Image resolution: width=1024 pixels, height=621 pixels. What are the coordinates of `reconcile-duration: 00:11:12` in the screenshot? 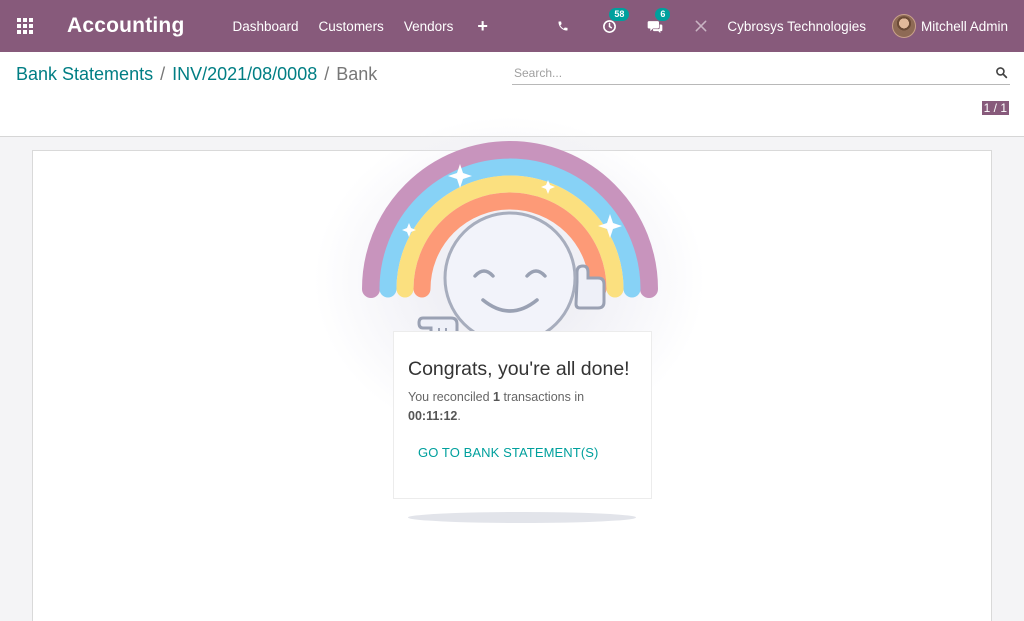 It's located at (433, 416).